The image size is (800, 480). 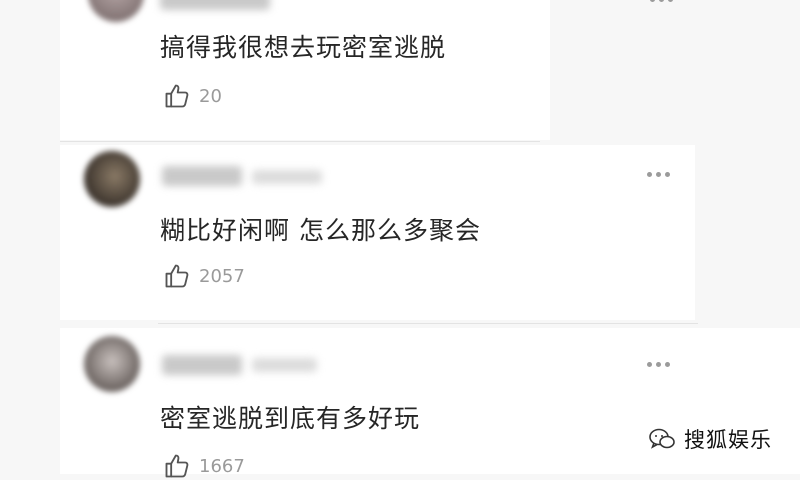 I want to click on like-count: 20, so click(x=210, y=96).